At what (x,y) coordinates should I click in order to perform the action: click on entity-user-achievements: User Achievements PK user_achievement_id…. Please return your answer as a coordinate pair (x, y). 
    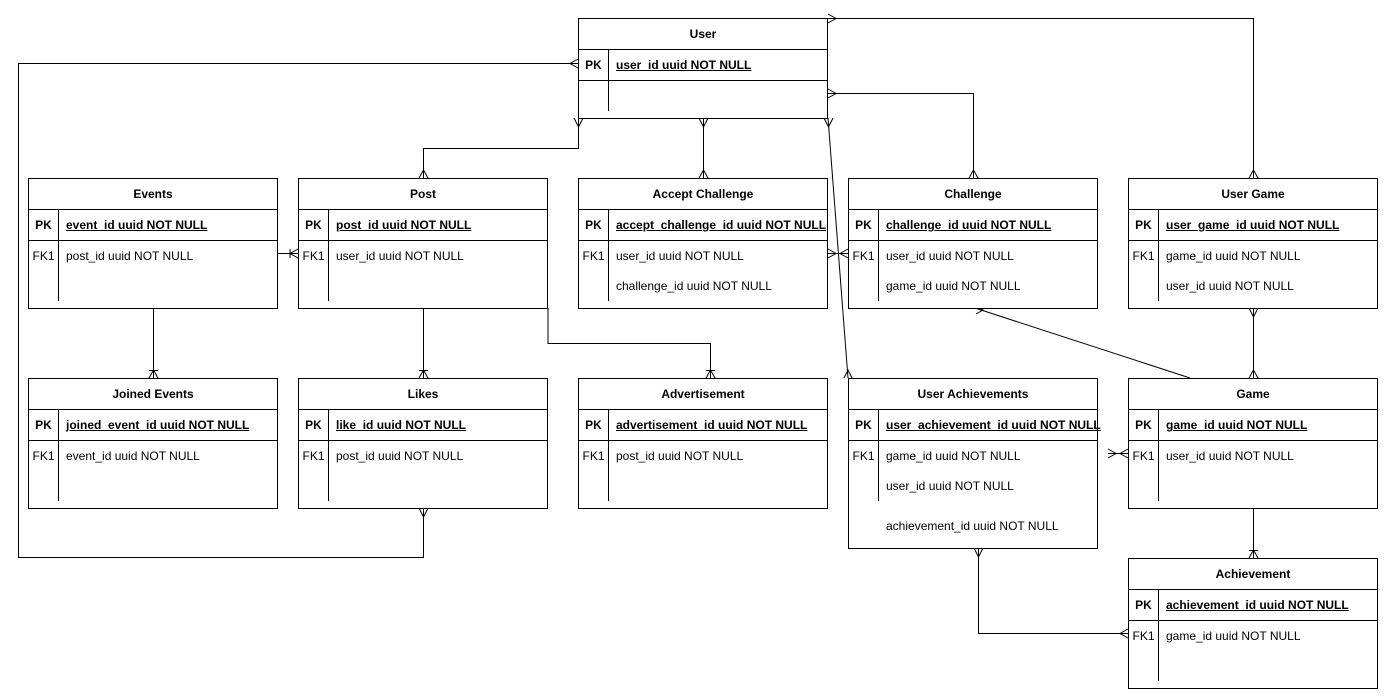
    Looking at the image, I should click on (974, 463).